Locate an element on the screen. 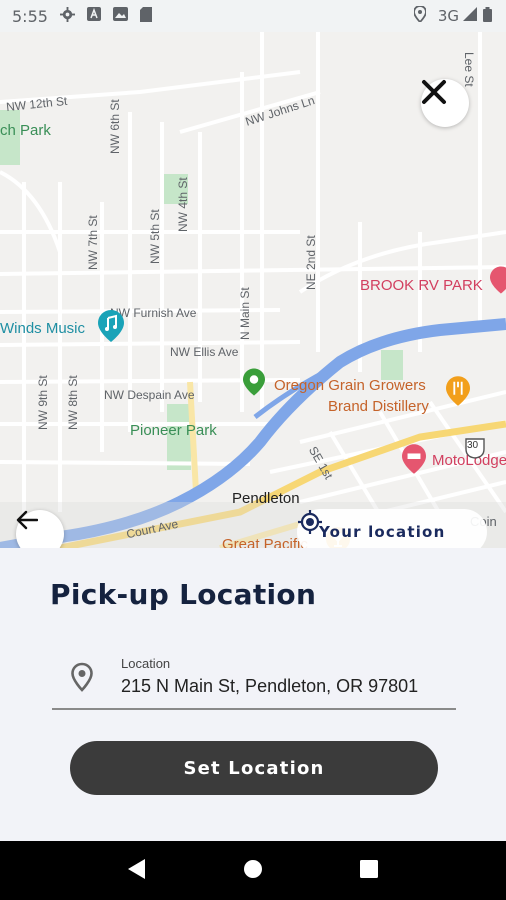 The image size is (506, 900). map-place-label: Winds Music is located at coordinates (43, 328).